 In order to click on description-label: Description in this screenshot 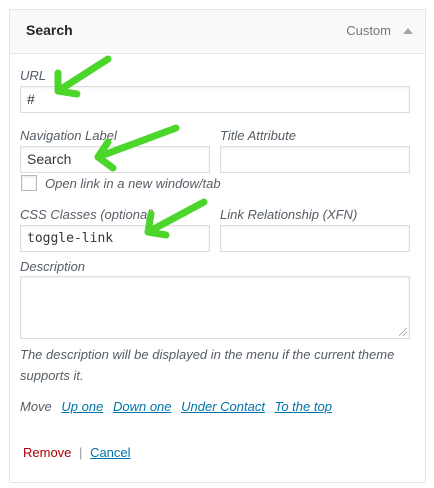, I will do `click(53, 266)`.